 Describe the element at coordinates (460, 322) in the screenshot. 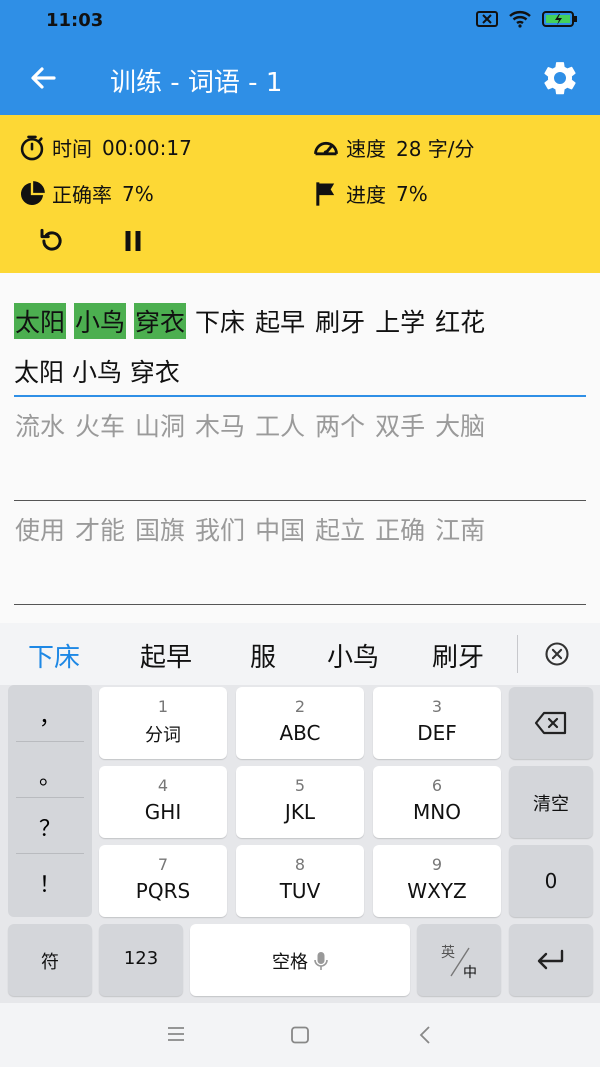

I see `target-word: 红花` at that location.